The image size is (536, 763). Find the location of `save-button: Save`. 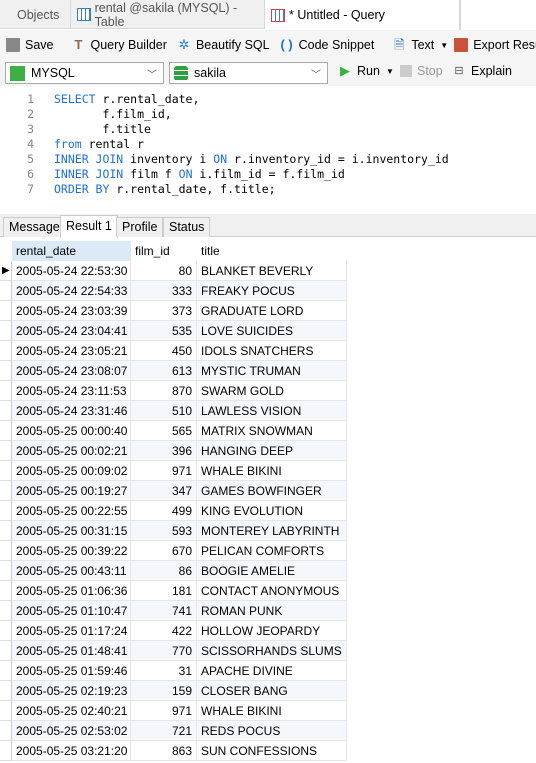

save-button: Save is located at coordinates (30, 45).